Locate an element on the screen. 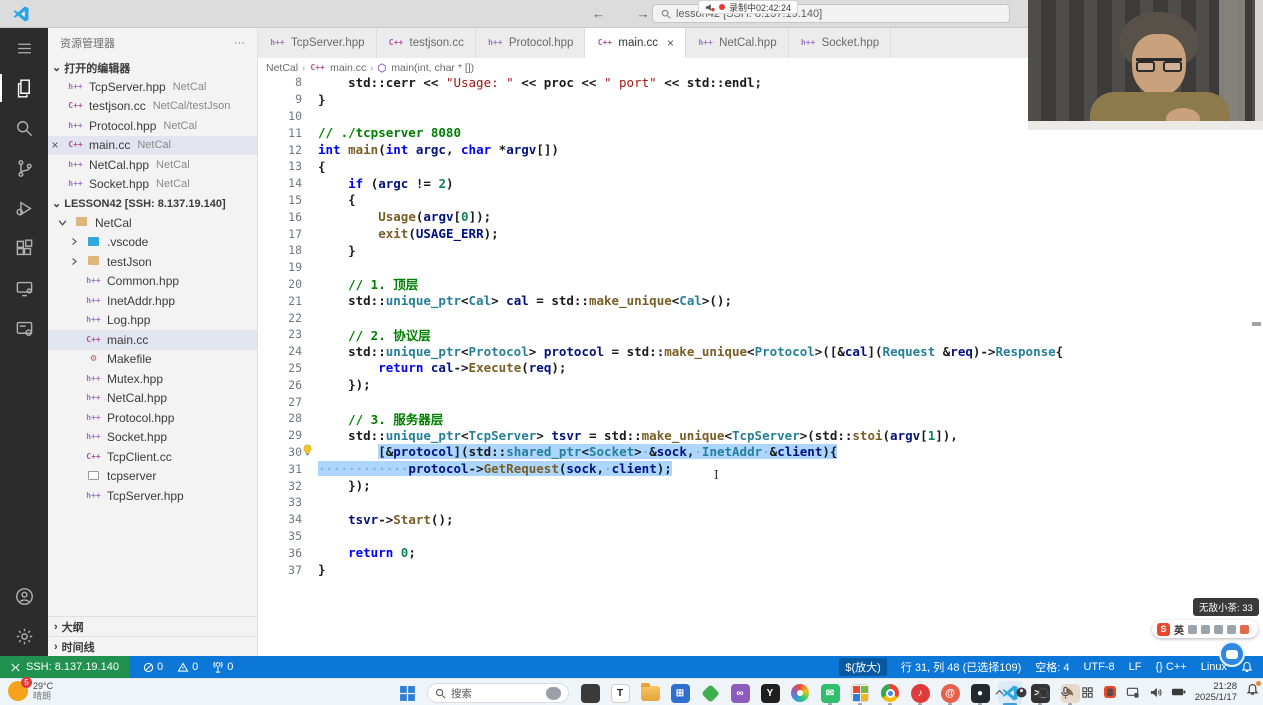 The height and width of the screenshot is (705, 1263). sogou-tray-icon: S is located at coordinates (1110, 692).